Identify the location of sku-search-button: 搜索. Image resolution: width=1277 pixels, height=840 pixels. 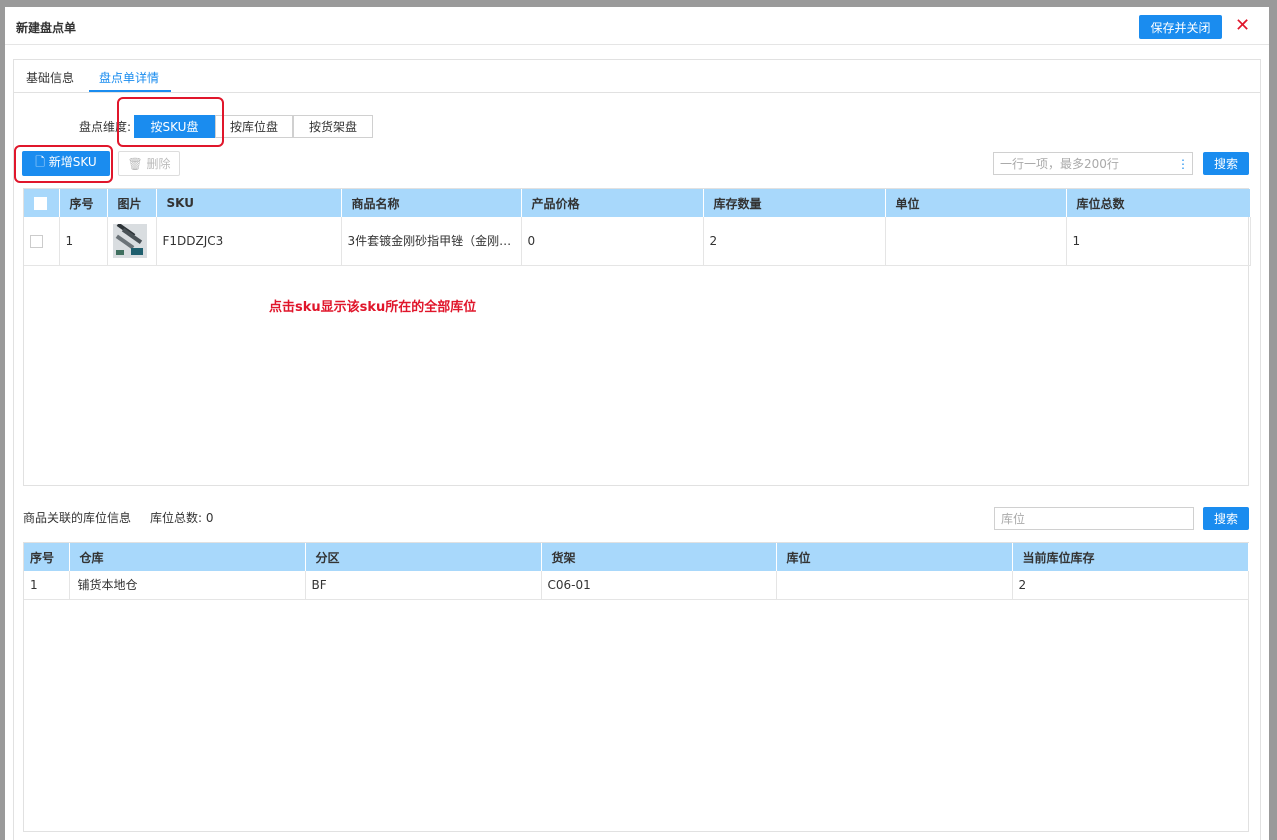
(1226, 163).